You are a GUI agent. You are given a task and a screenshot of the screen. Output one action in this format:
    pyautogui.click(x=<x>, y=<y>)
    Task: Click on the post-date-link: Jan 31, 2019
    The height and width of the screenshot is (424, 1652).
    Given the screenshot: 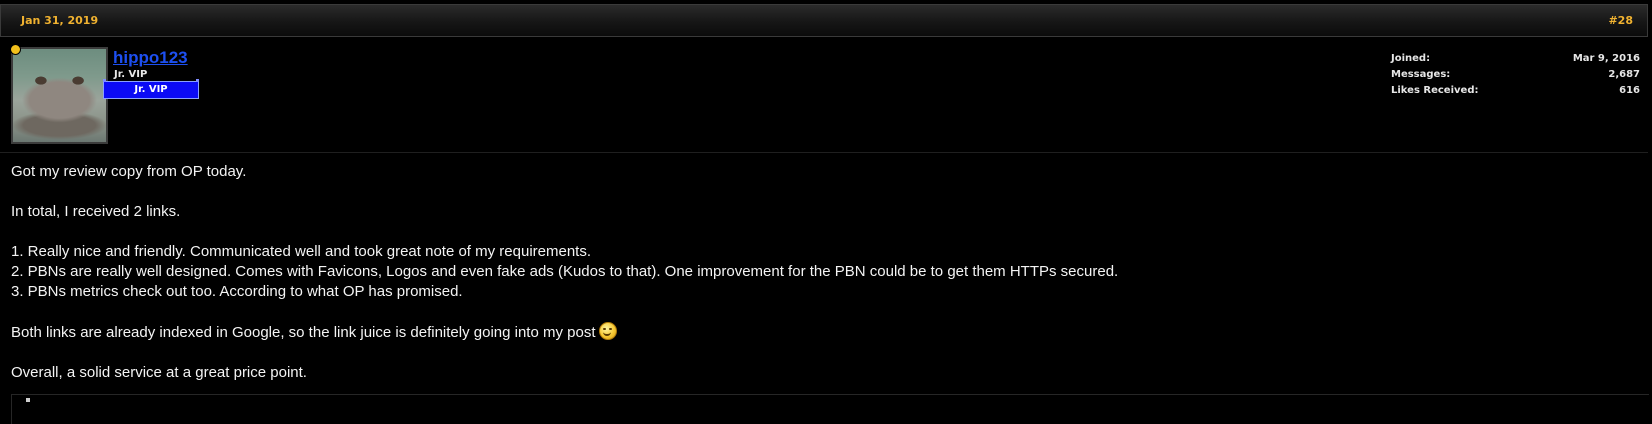 What is the action you would take?
    pyautogui.click(x=59, y=20)
    